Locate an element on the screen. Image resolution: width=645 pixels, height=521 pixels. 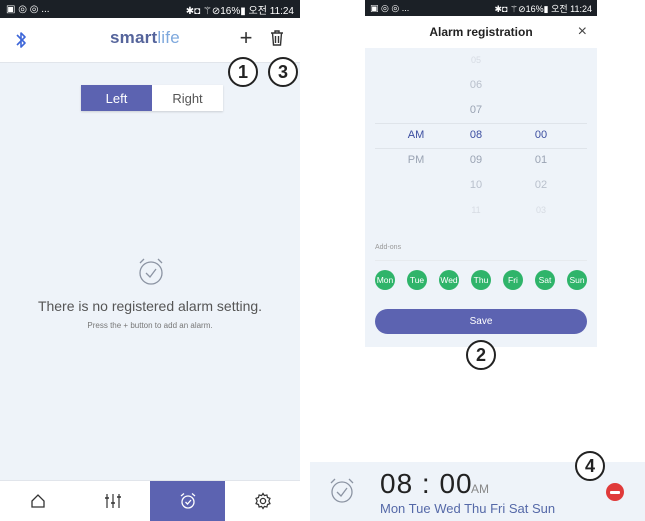
app-logo: smartlife is located at coordinates (145, 38).